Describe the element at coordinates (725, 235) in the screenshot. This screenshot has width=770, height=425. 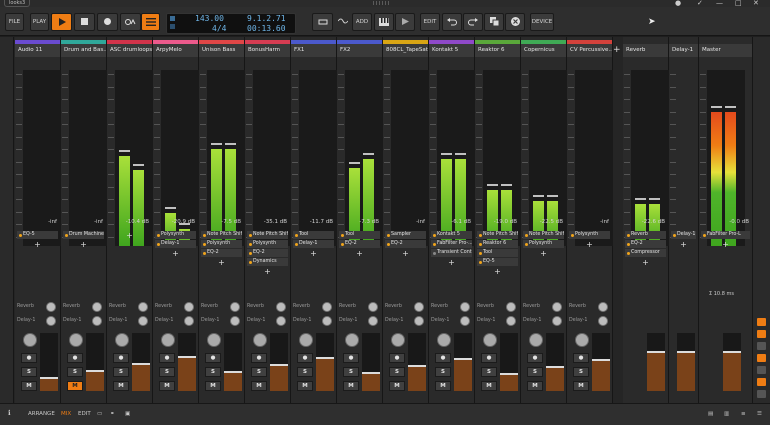
I see `device-chip: FabFilter Pro-L` at that location.